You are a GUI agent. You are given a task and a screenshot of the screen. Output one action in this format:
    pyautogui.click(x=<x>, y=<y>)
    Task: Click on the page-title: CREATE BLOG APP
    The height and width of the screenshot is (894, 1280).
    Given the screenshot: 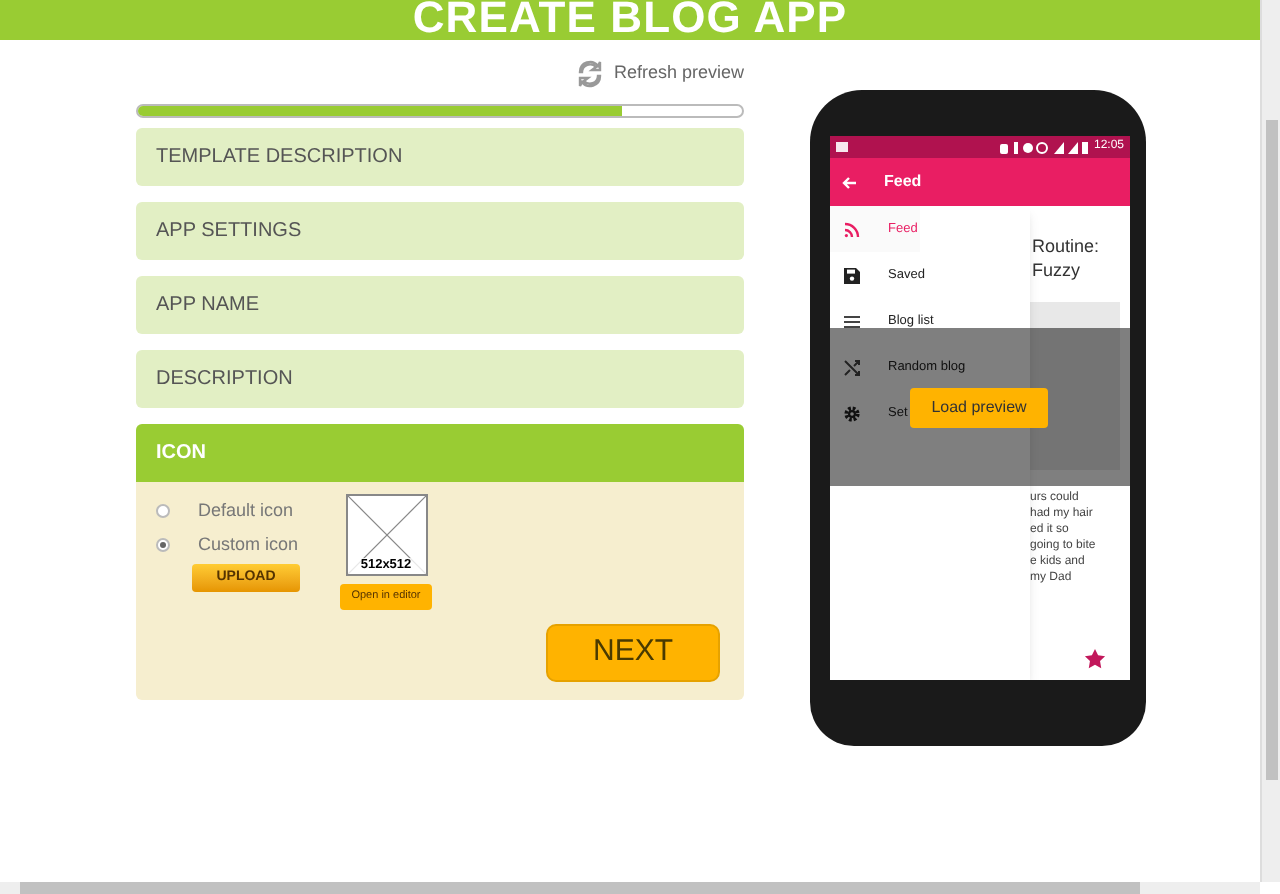 What is the action you would take?
    pyautogui.click(x=630, y=20)
    